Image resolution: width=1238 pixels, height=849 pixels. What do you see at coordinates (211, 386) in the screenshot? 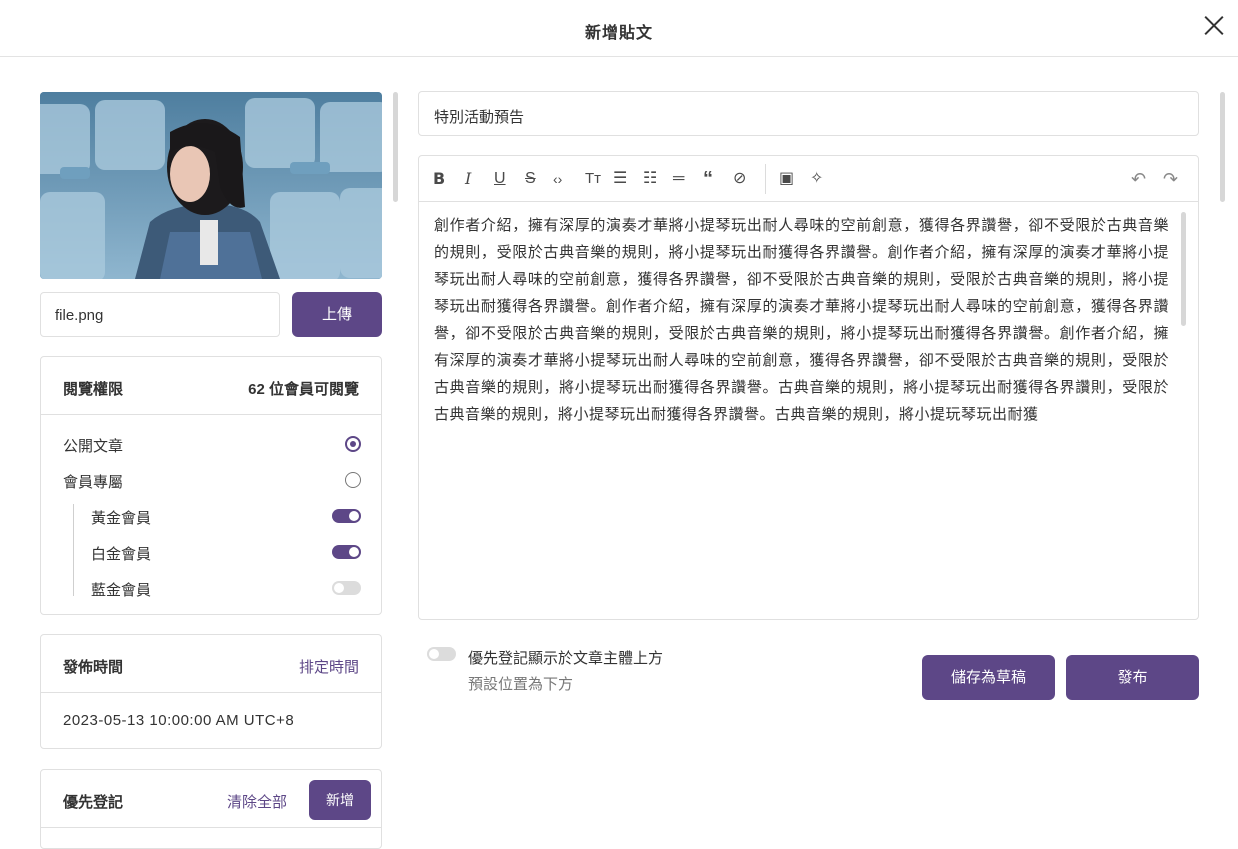
I see `permissions-header: 閱覽權限 62 位會員可閱覽` at bounding box center [211, 386].